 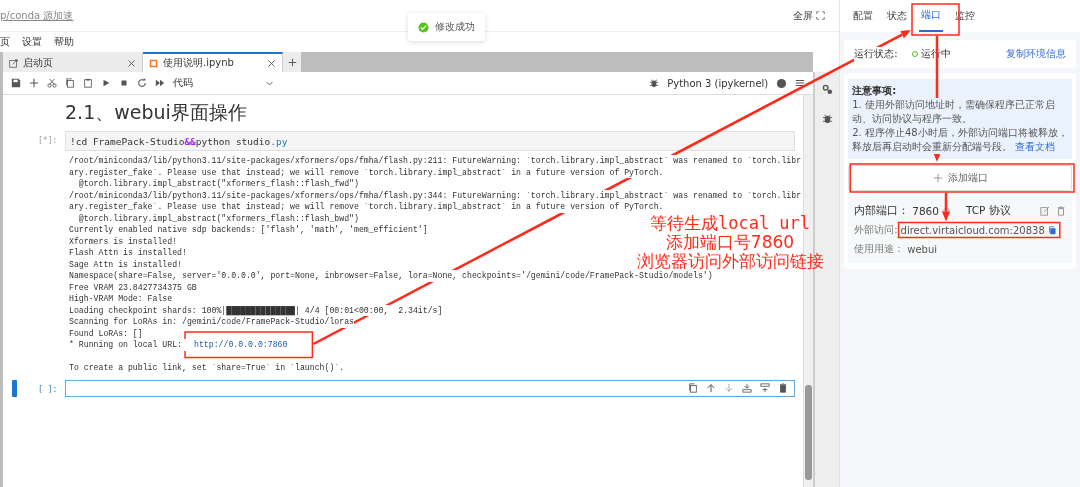 What do you see at coordinates (960, 178) in the screenshot?
I see `add-port-button: 添加端口` at bounding box center [960, 178].